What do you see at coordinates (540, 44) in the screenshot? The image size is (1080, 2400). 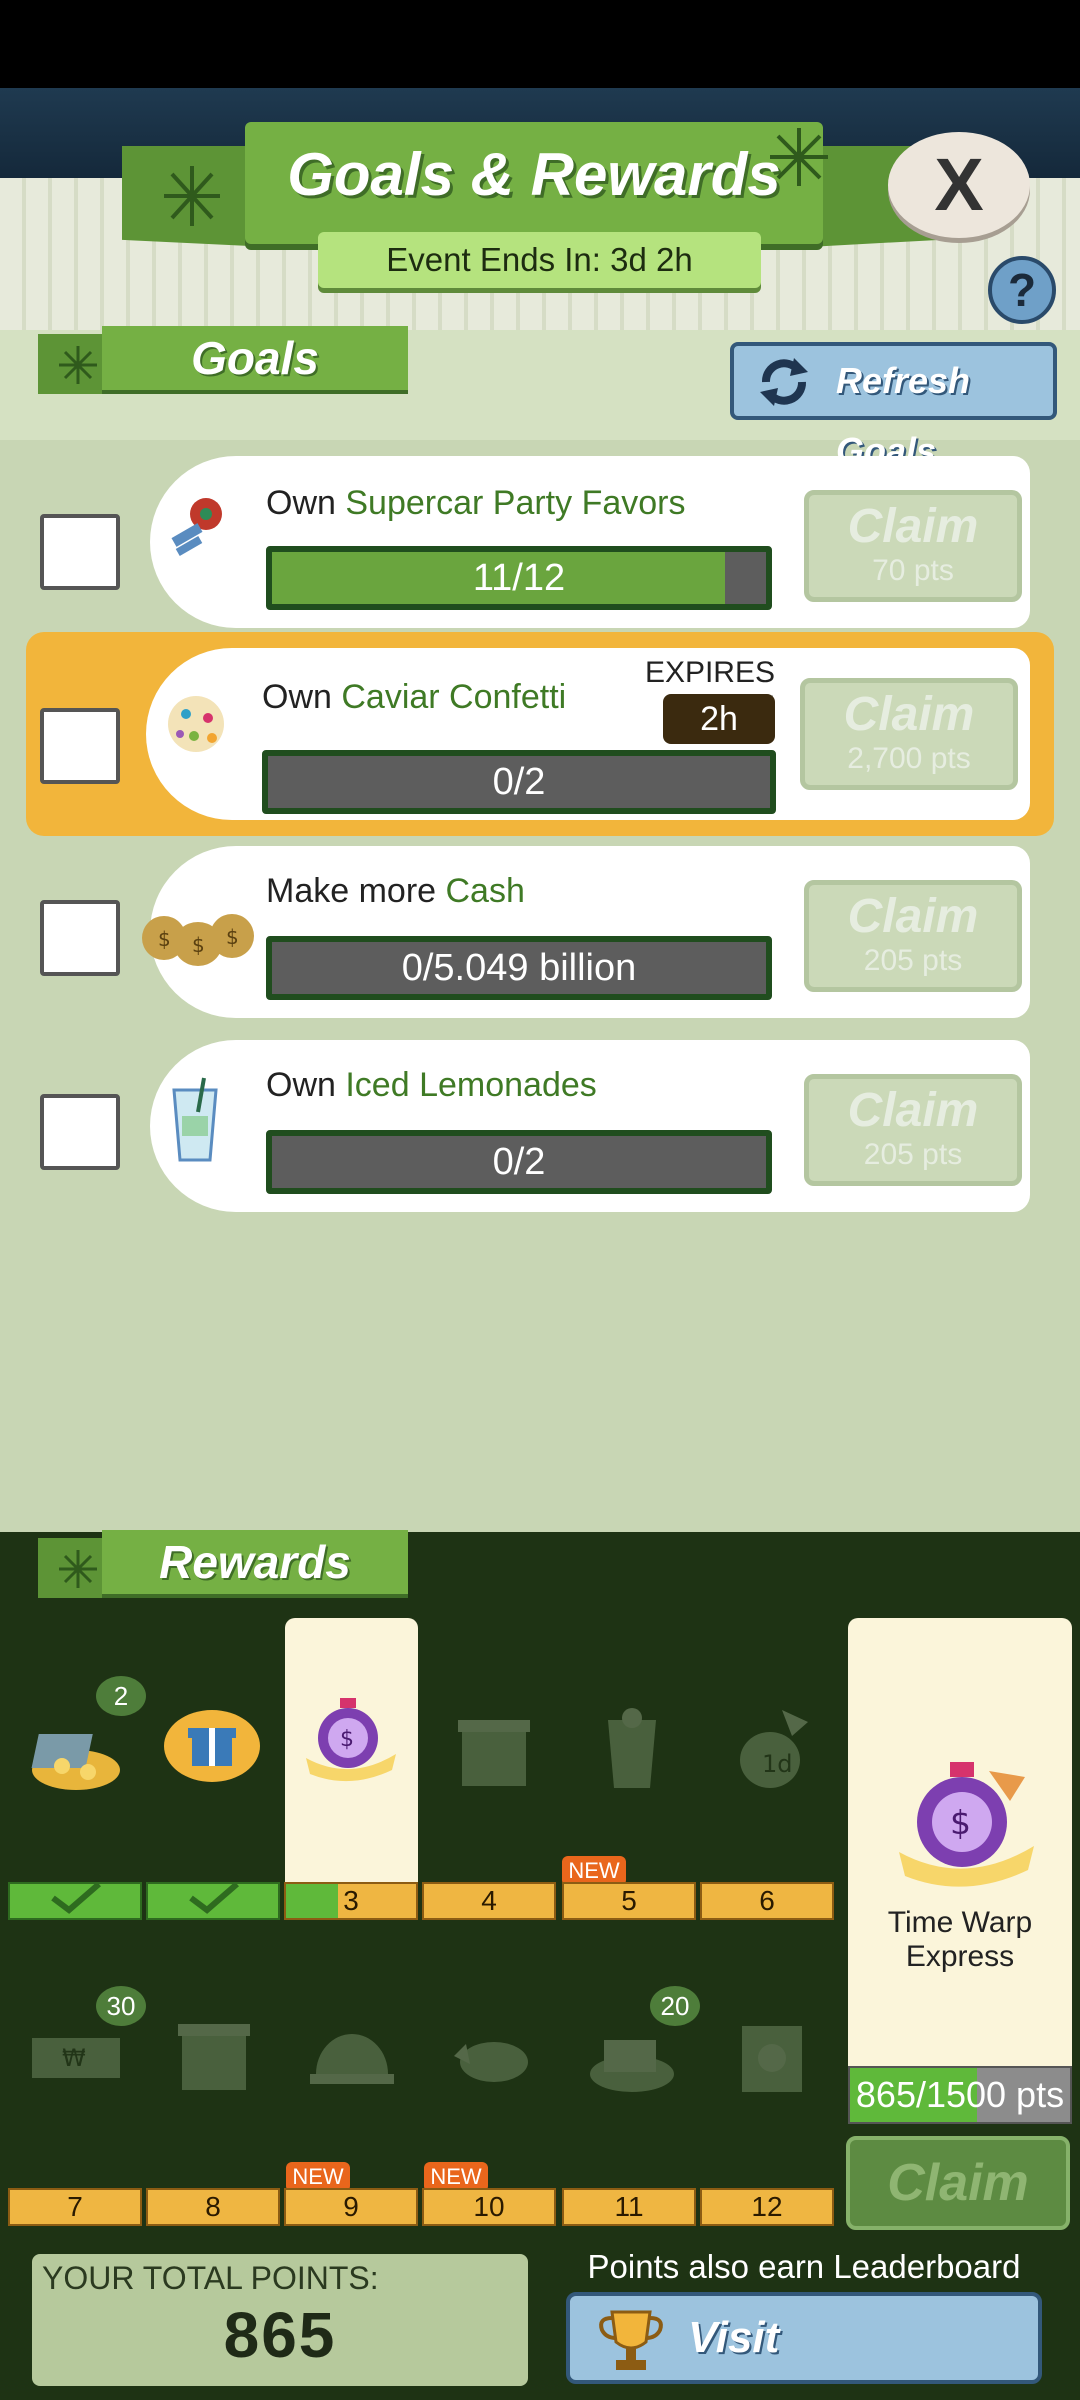 I see `status-bar-area` at bounding box center [540, 44].